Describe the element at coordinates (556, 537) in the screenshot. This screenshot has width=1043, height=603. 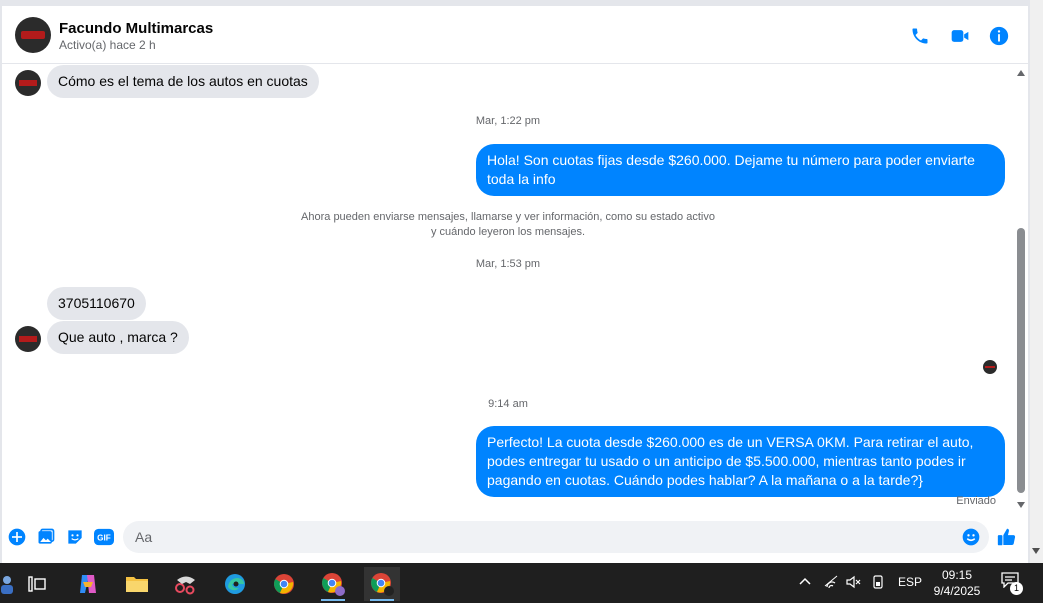
I see `message-input` at that location.